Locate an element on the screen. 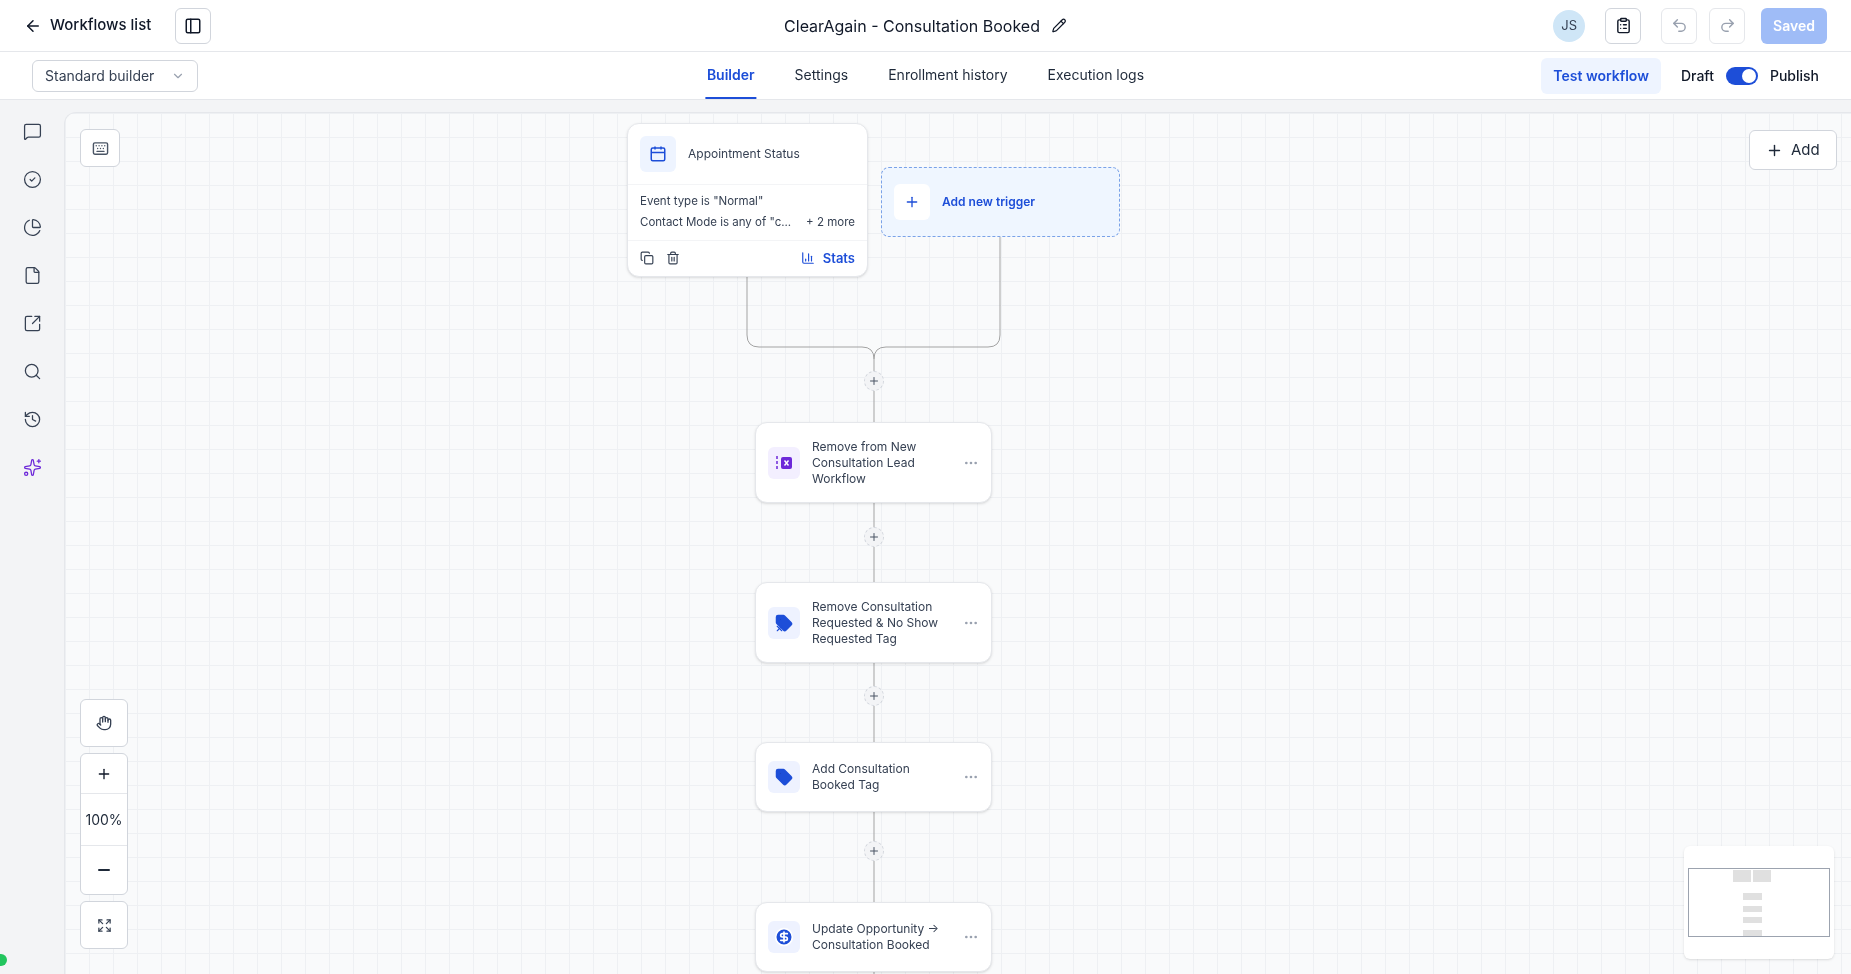 Image resolution: width=1851 pixels, height=974 pixels. sidebar-panel-icon is located at coordinates (193, 25).